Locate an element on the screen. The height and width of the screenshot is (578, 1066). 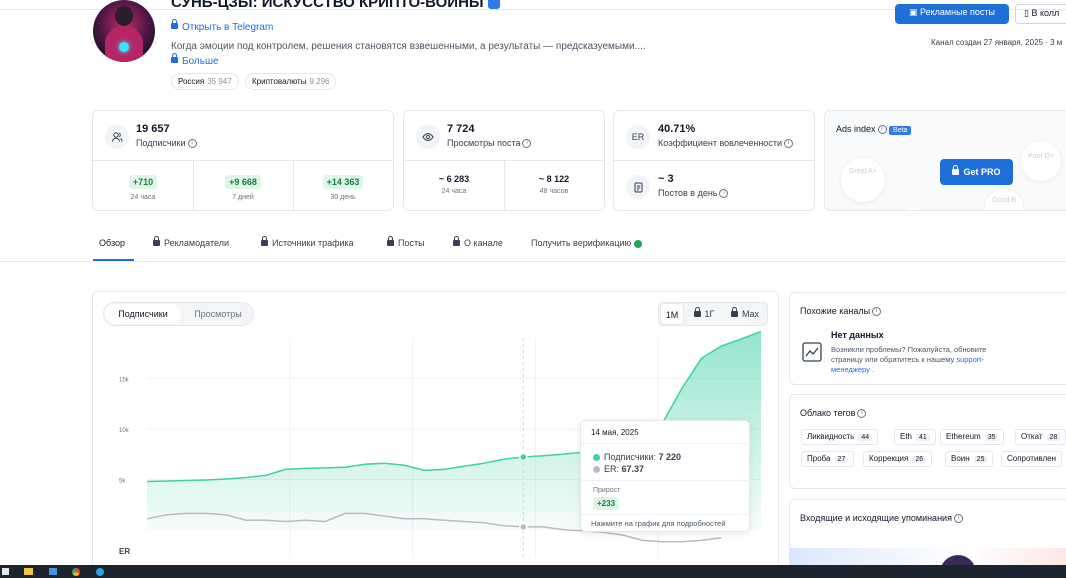
er-dot is located at coordinates (596, 470).